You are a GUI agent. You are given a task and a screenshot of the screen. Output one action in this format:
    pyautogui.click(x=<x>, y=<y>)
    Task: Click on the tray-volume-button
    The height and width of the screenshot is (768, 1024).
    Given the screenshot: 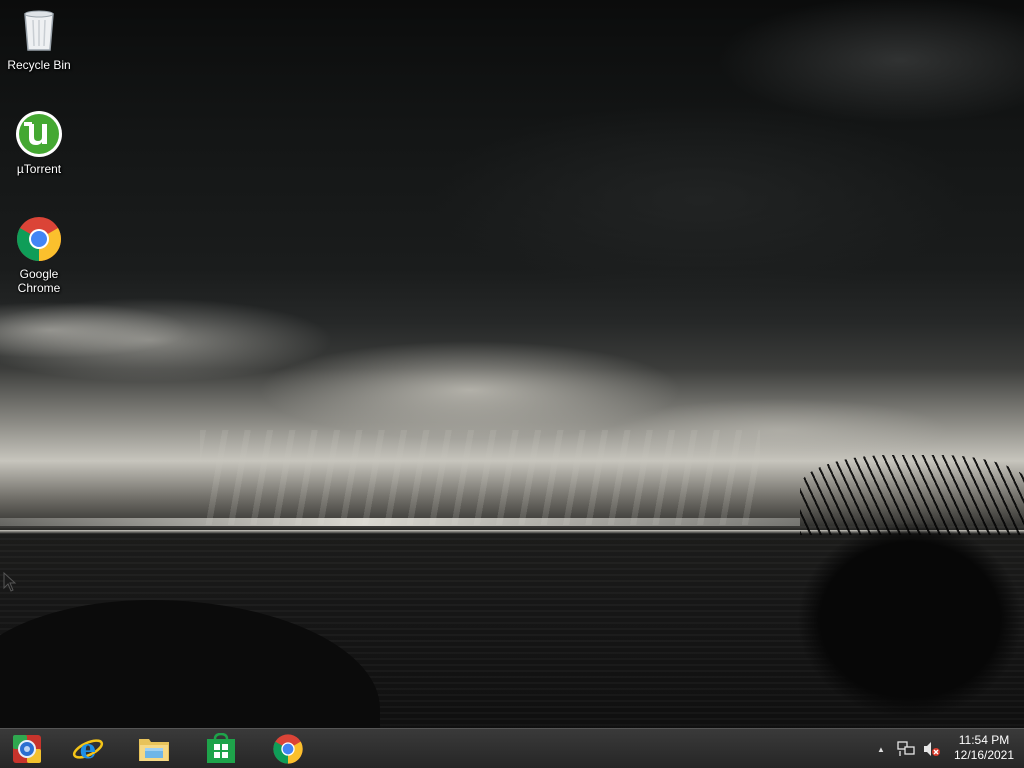 What is the action you would take?
    pyautogui.click(x=932, y=748)
    